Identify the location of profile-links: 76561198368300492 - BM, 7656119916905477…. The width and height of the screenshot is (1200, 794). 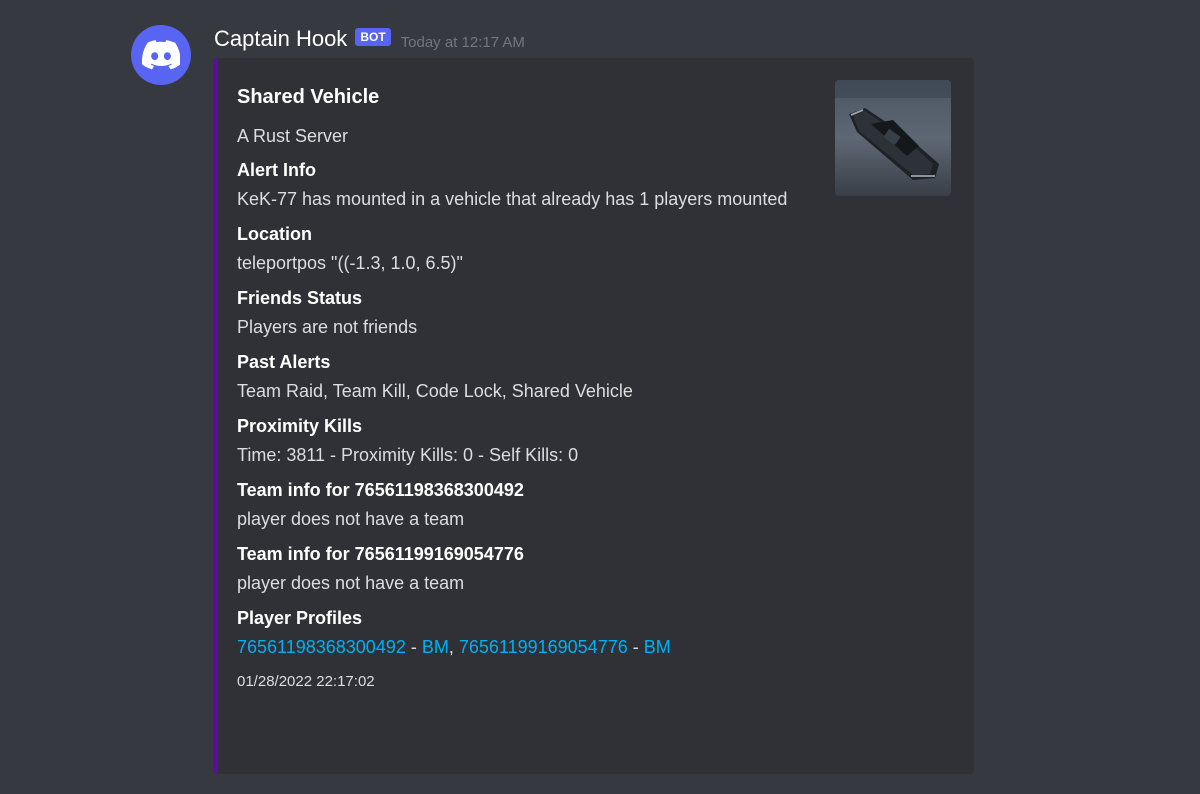
(517, 647).